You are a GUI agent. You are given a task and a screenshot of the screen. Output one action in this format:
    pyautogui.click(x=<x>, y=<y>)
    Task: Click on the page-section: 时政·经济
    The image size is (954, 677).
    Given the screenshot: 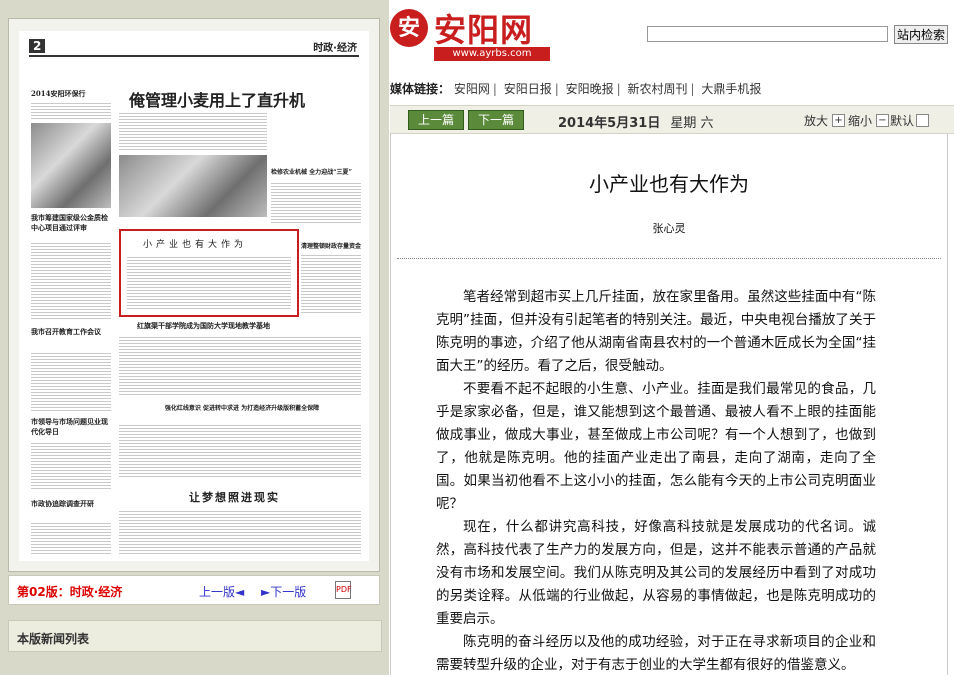 What is the action you would take?
    pyautogui.click(x=335, y=48)
    